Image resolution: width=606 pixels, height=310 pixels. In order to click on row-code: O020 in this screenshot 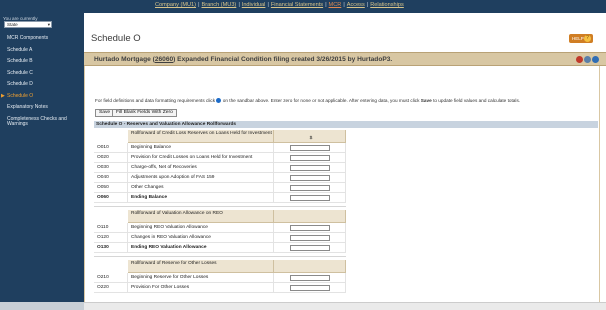, I will do `click(111, 158)`.